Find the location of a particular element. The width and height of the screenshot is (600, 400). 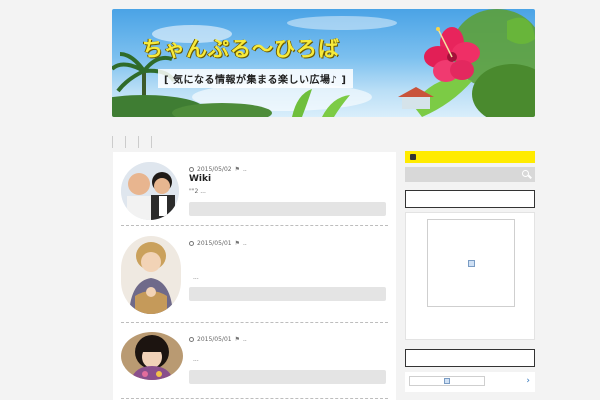

post-meta: 2015/05/02 ⚑ .. is located at coordinates (218, 169).